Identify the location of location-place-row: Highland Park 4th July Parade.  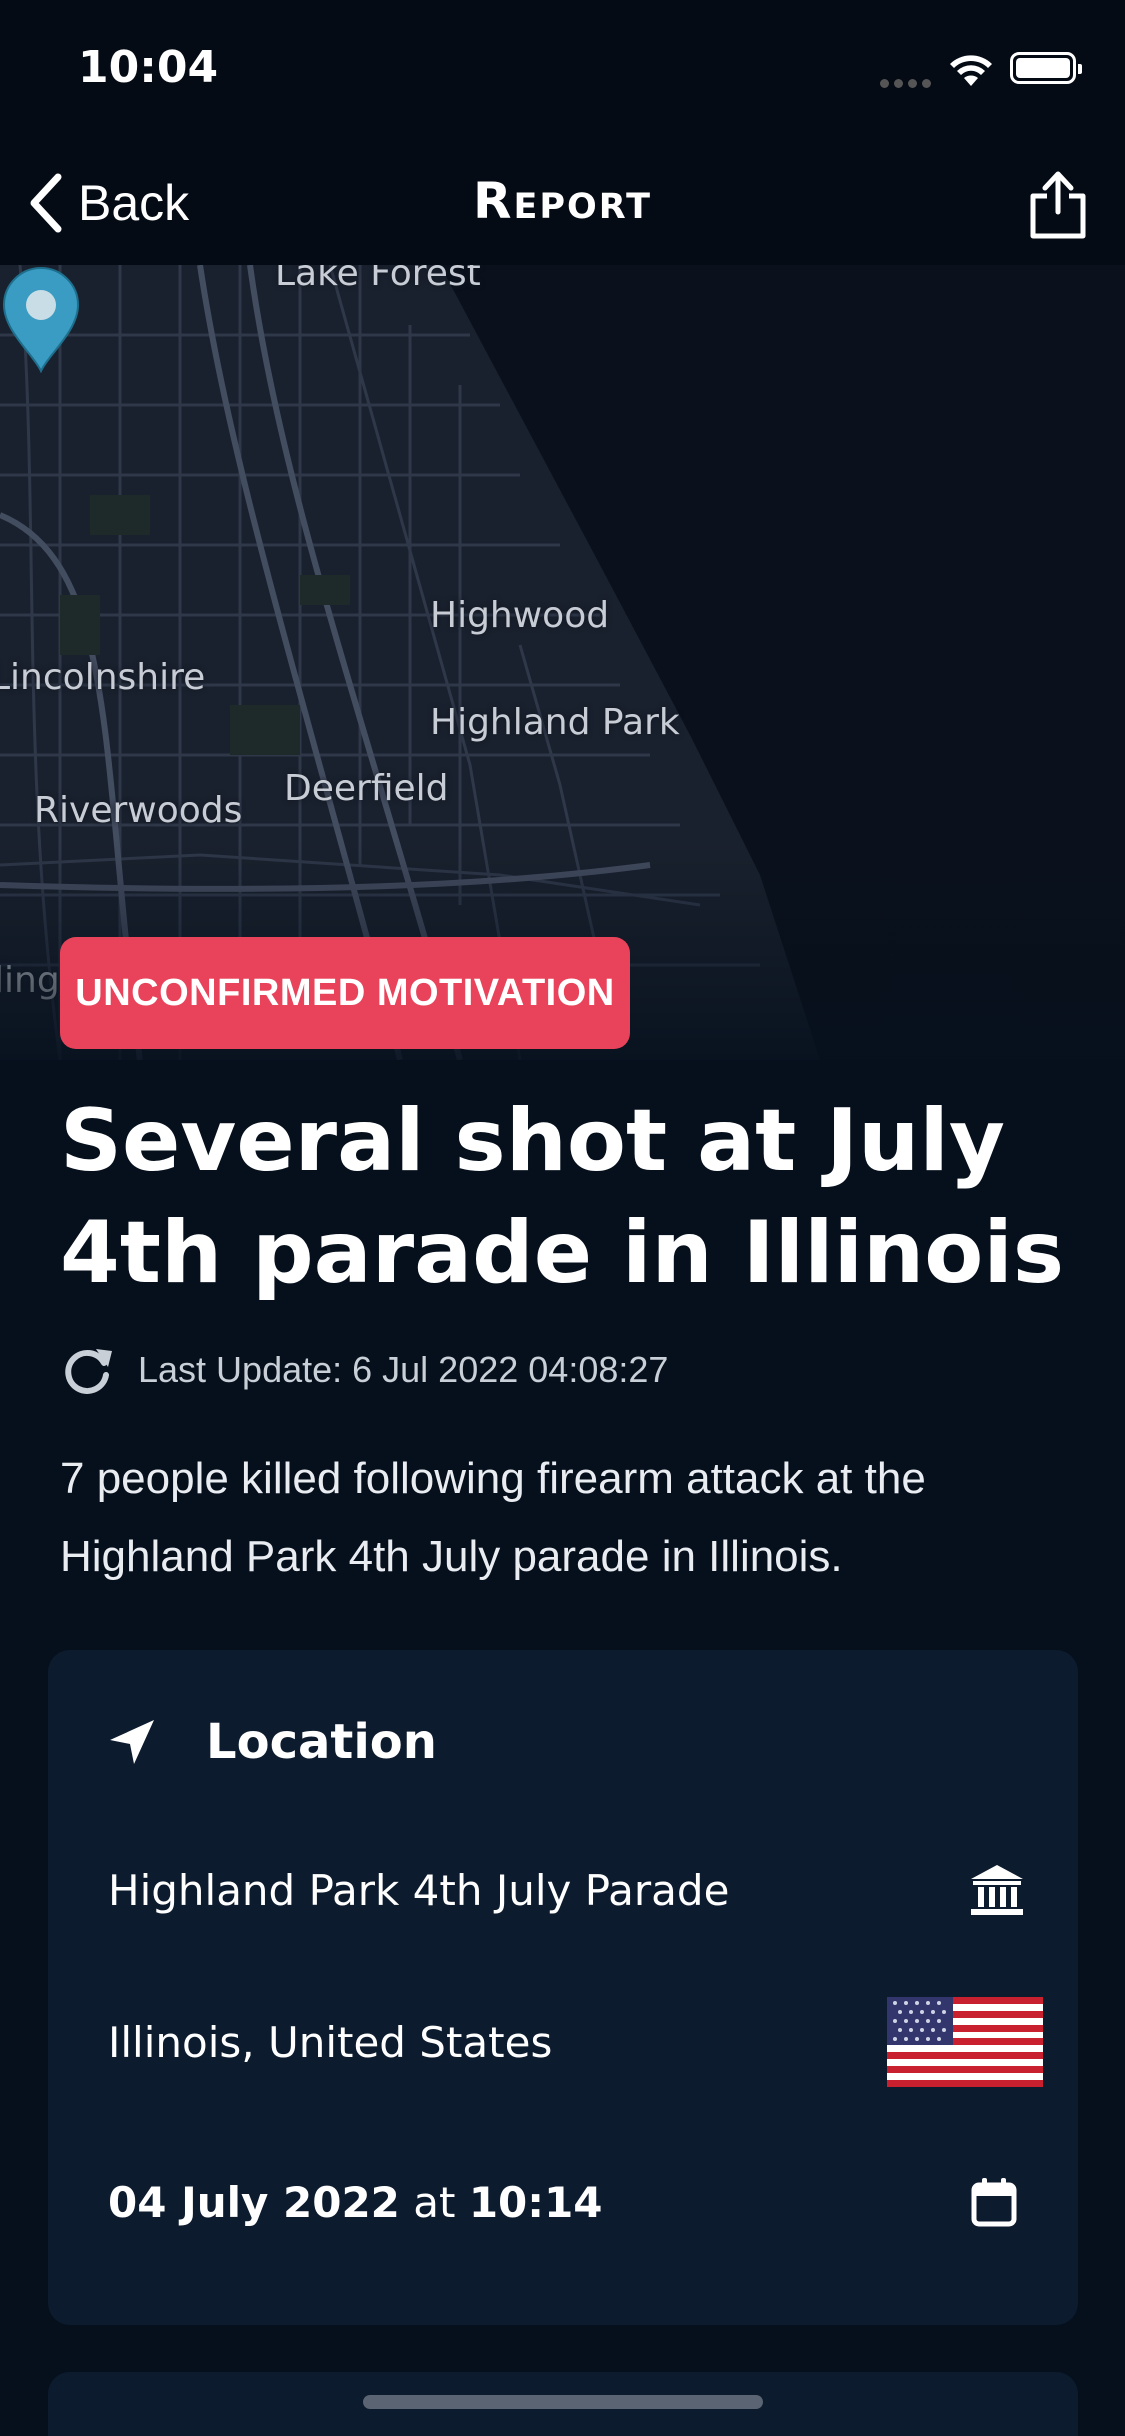
(575, 1890).